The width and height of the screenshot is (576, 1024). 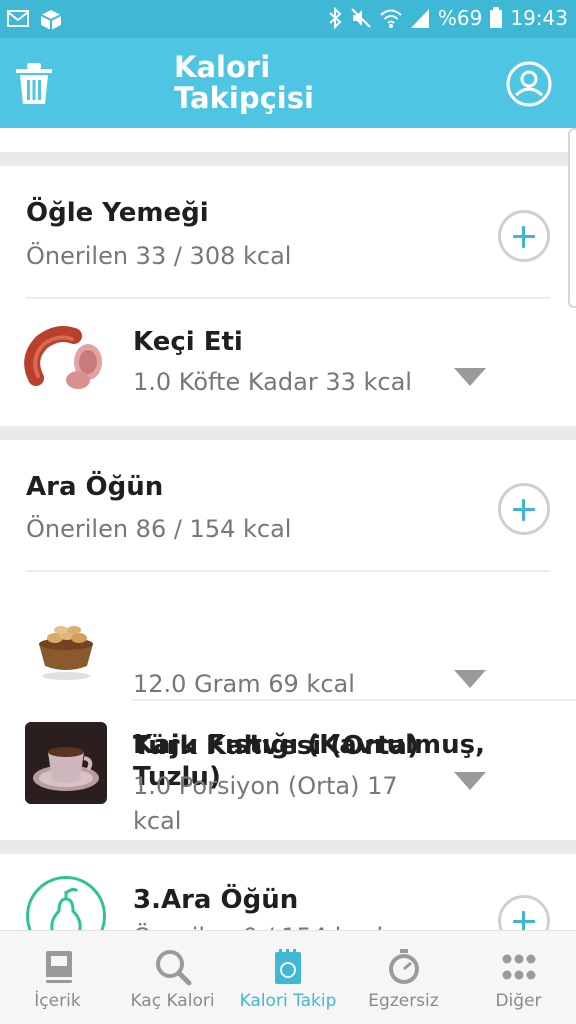 I want to click on package-icon, so click(x=51, y=20).